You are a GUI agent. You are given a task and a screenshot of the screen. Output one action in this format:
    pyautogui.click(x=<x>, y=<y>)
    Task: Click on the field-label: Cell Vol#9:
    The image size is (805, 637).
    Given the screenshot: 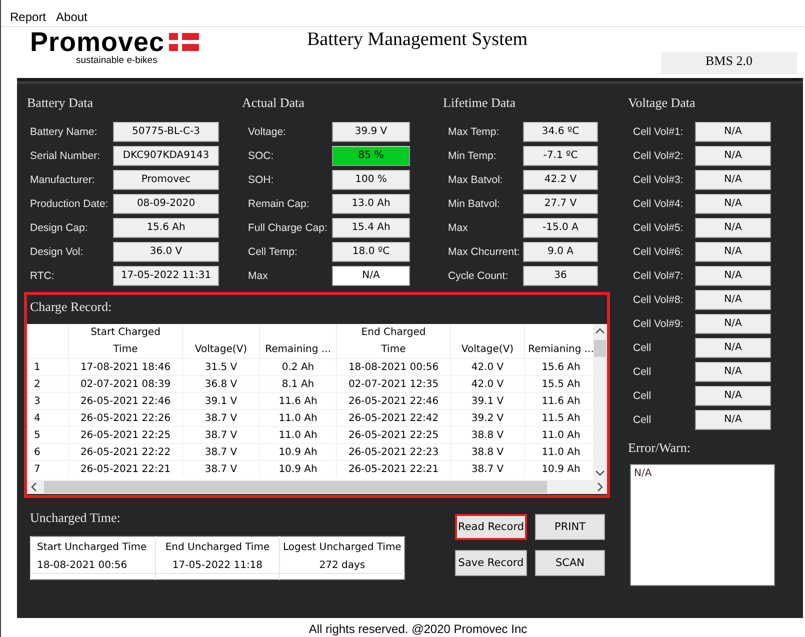 What is the action you would take?
    pyautogui.click(x=658, y=324)
    